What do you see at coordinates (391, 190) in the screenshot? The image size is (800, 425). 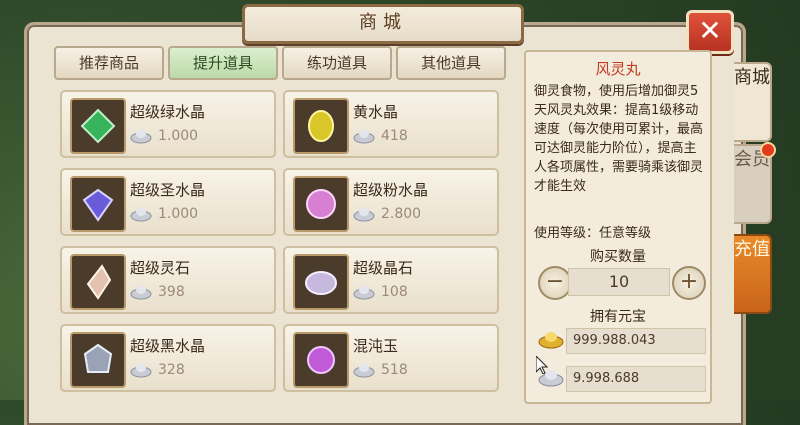 I see `item-name: 超级粉水晶` at bounding box center [391, 190].